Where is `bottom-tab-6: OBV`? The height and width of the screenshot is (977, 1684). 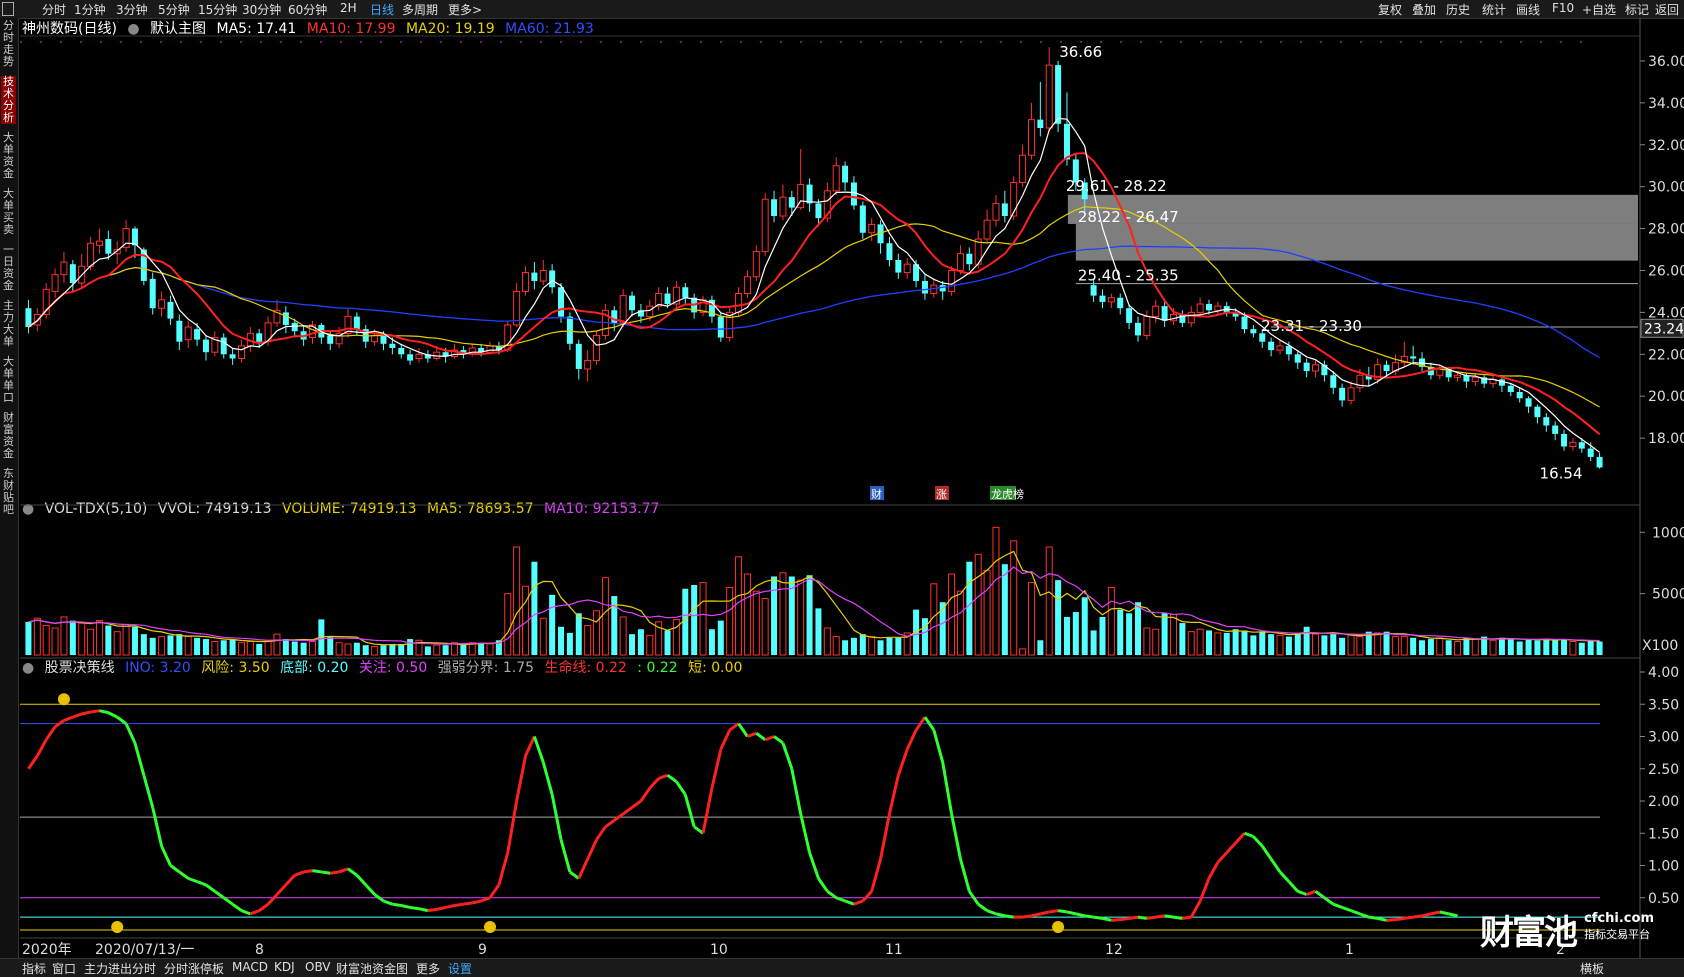 bottom-tab-6: OBV is located at coordinates (318, 967).